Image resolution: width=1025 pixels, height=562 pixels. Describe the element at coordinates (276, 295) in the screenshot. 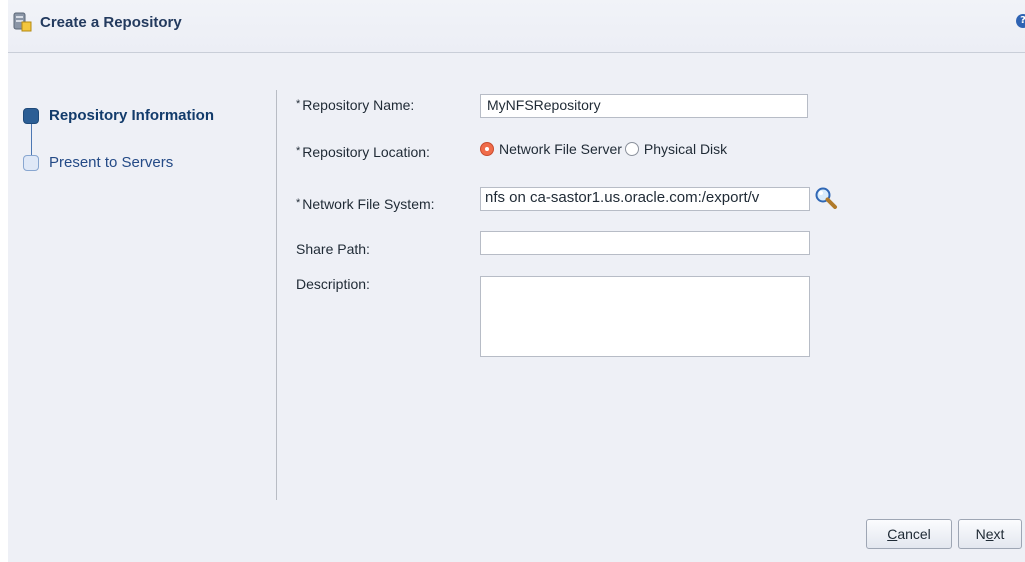

I see `panel-divider` at that location.